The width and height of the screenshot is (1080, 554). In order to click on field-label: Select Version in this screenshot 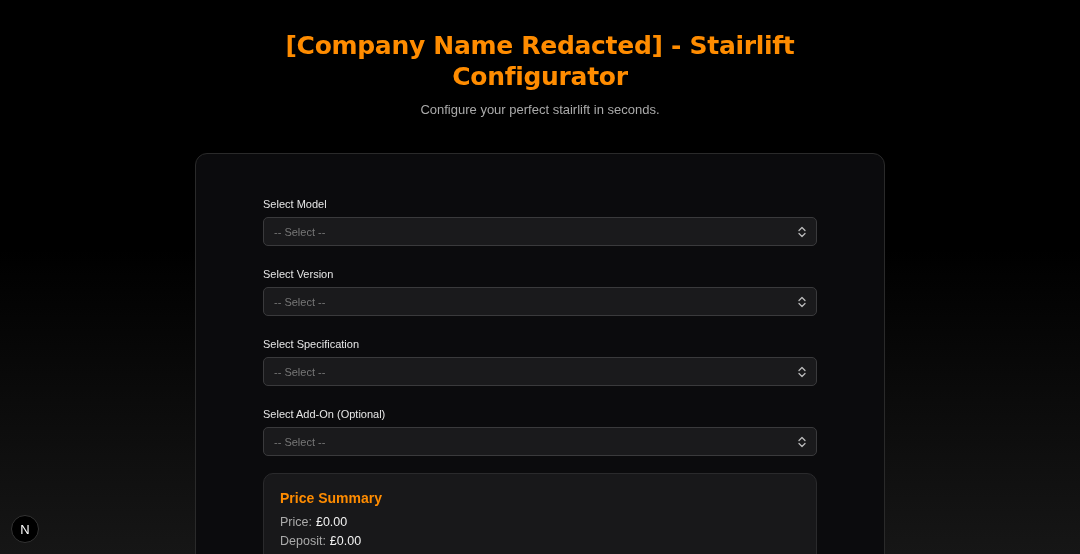, I will do `click(299, 274)`.